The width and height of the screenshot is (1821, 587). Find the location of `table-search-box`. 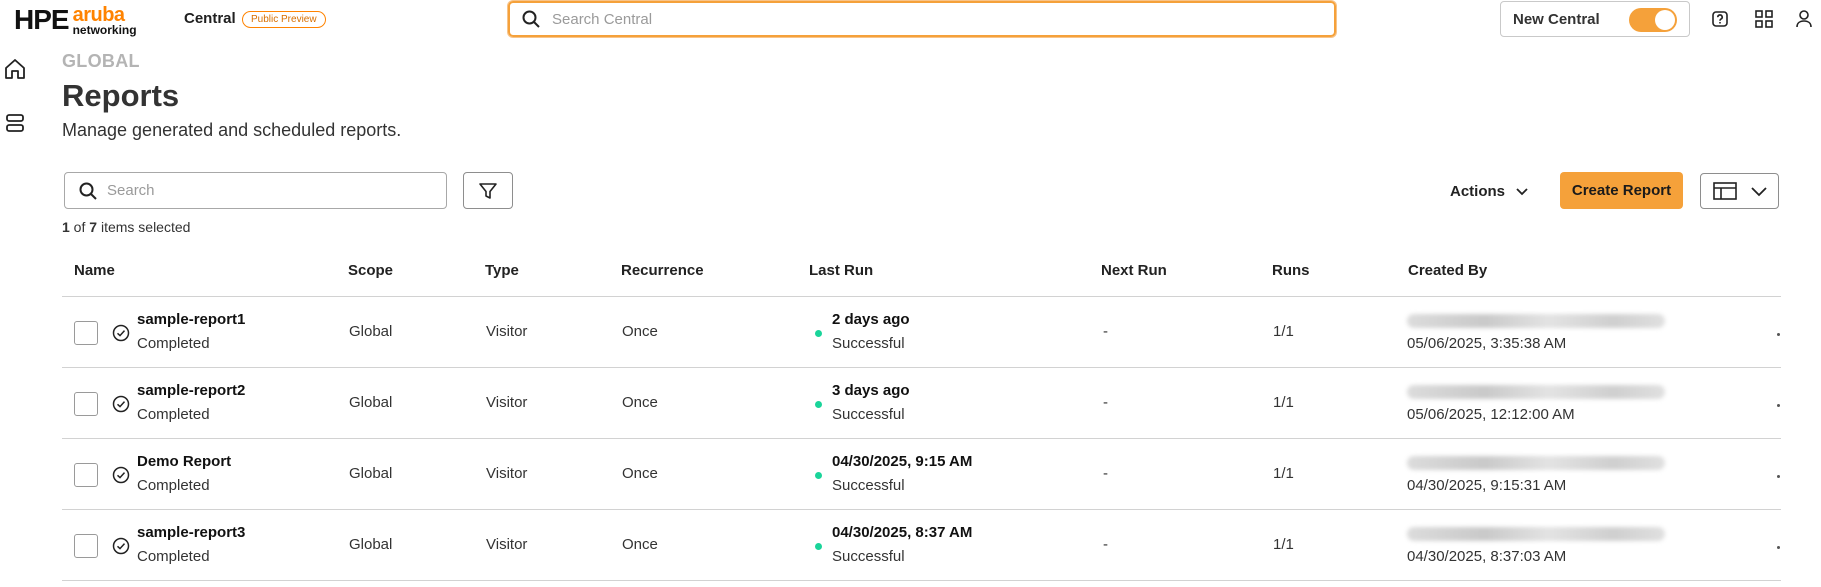

table-search-box is located at coordinates (255, 190).